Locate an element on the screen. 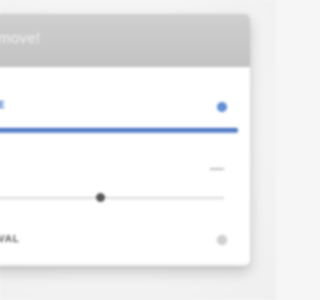  section-label-active: E is located at coordinates (3, 105).